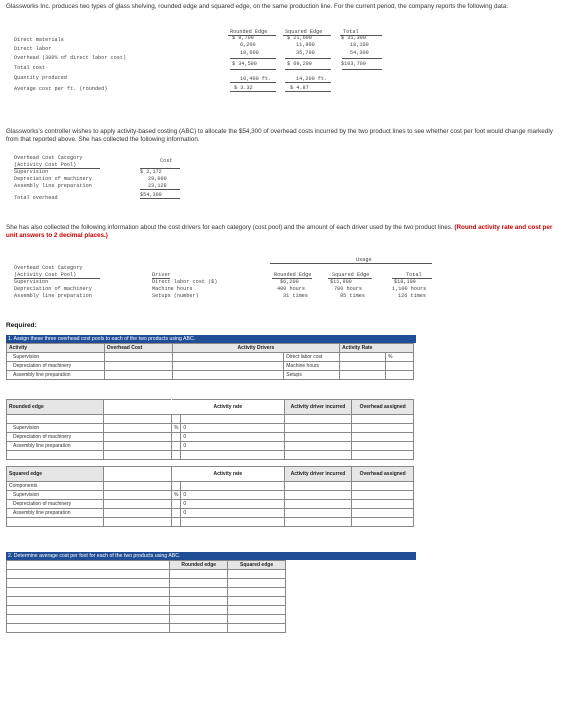 This screenshot has width=565, height=706. Describe the element at coordinates (341, 282) in the screenshot. I see `cell: $11,900` at that location.